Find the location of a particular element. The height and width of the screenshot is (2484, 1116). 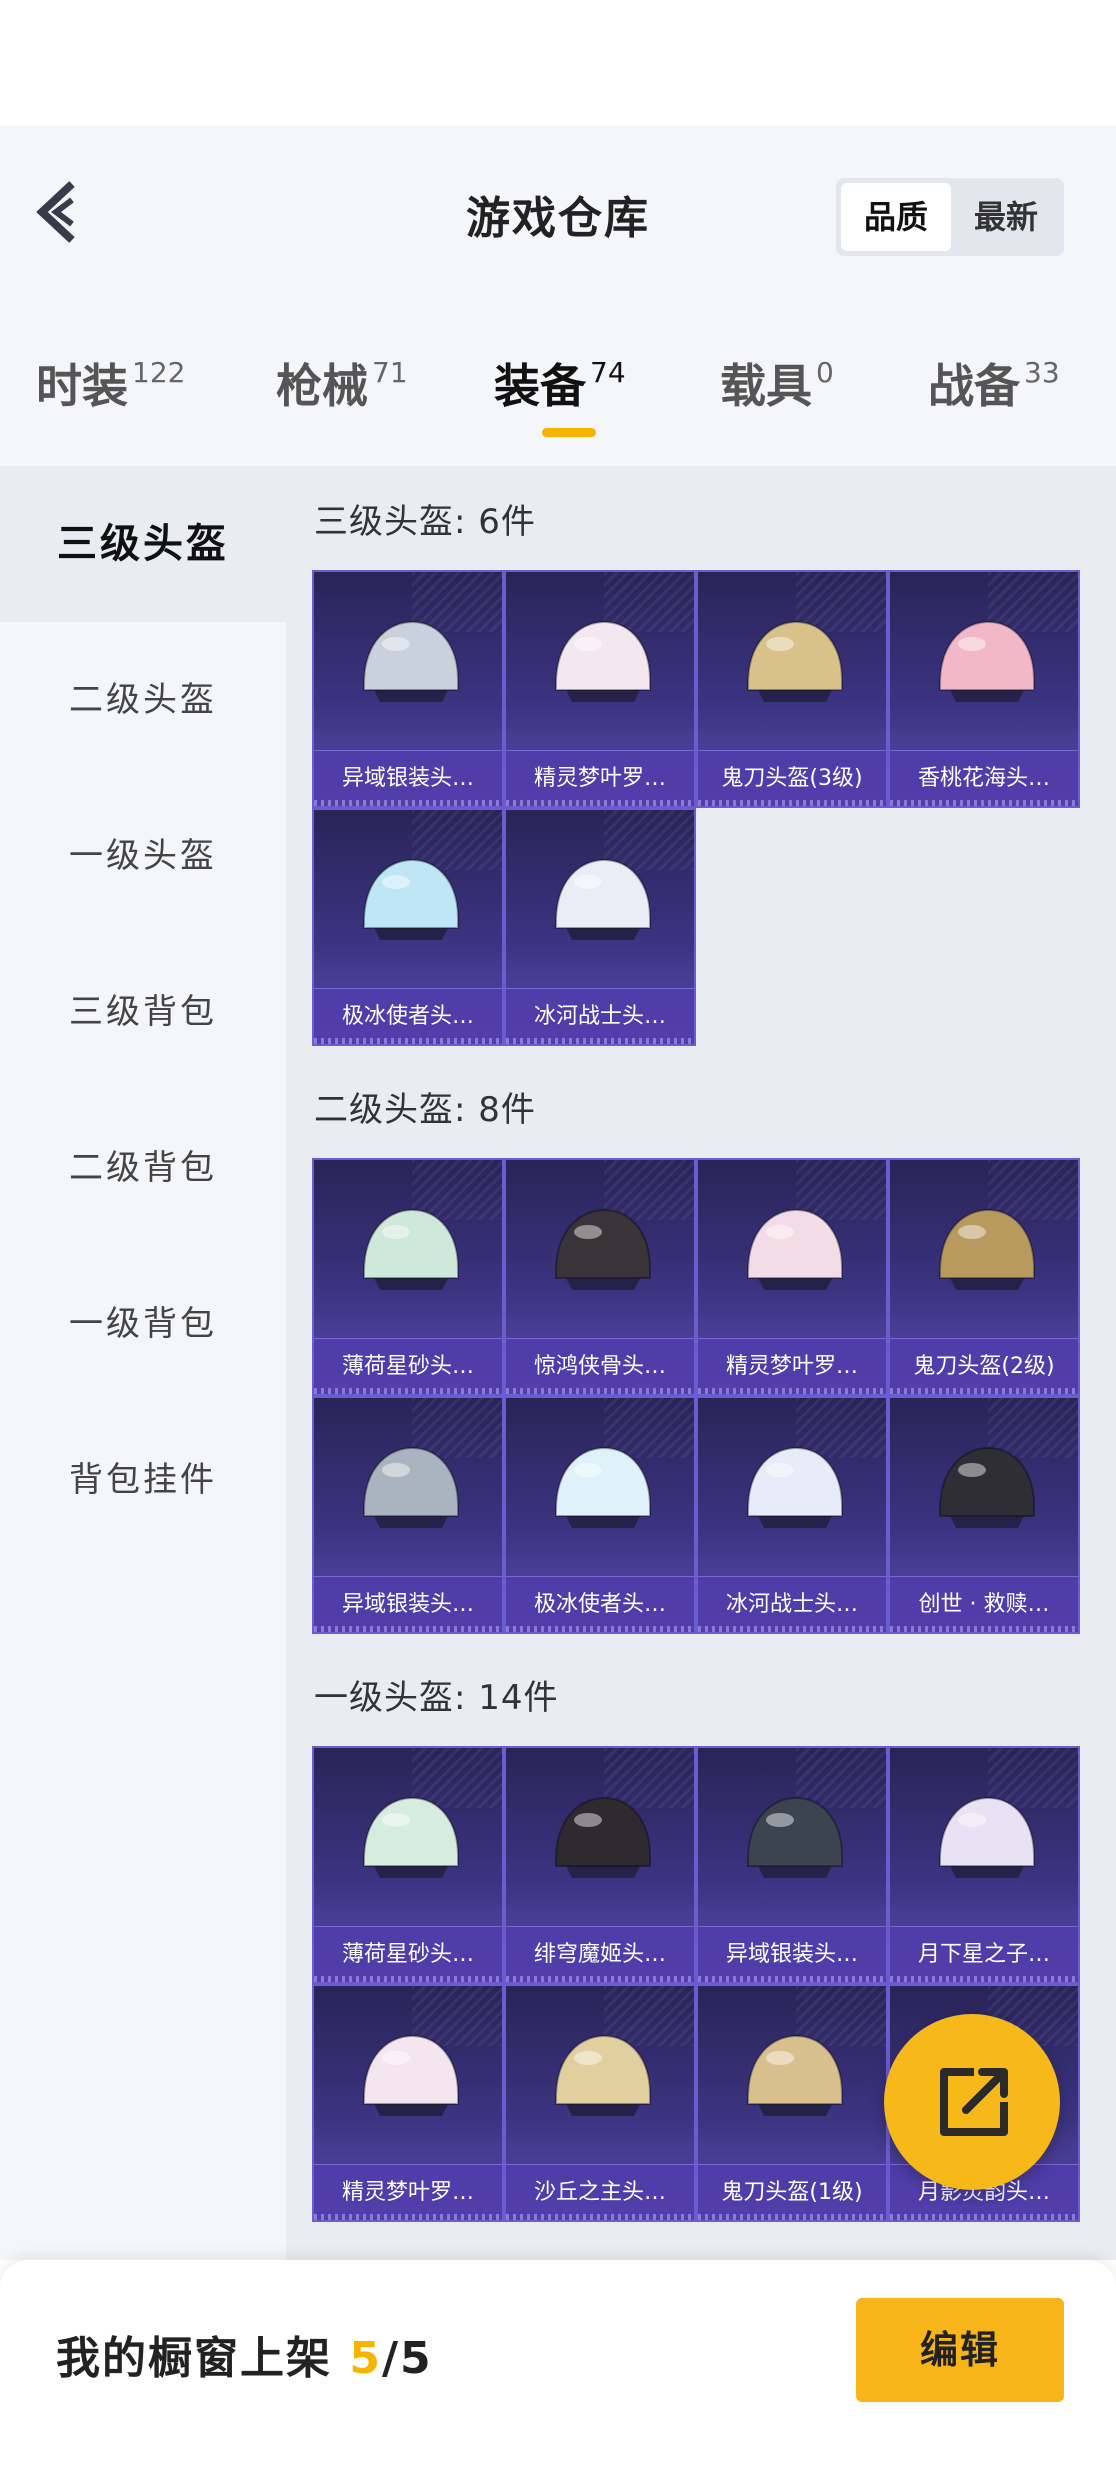

sidebar-item-level3-backpack: 三级背包 is located at coordinates (143, 1012).